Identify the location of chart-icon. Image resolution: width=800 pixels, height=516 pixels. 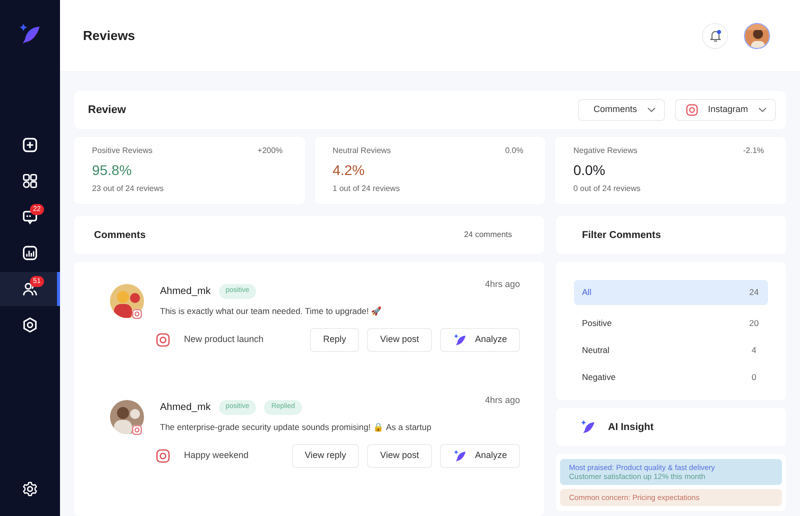
(30, 253).